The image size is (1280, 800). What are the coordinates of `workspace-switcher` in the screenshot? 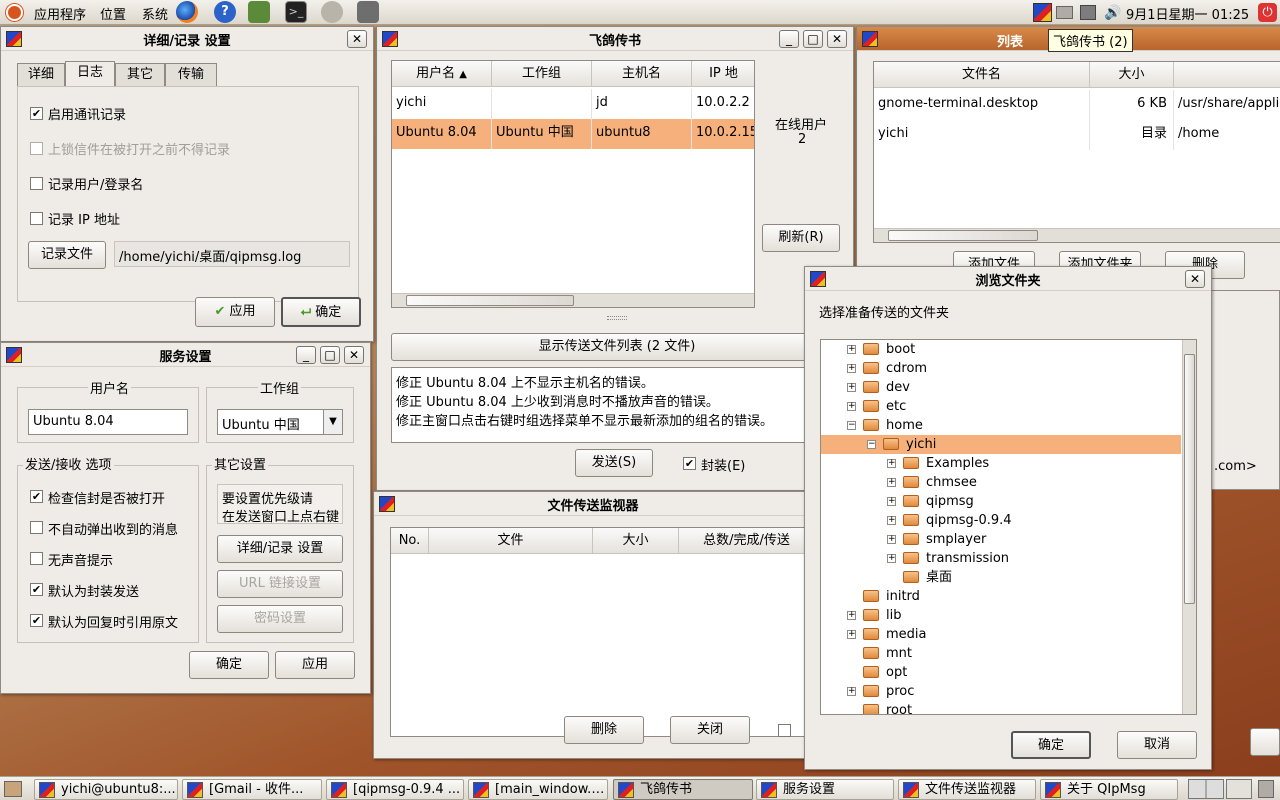 It's located at (1206, 789).